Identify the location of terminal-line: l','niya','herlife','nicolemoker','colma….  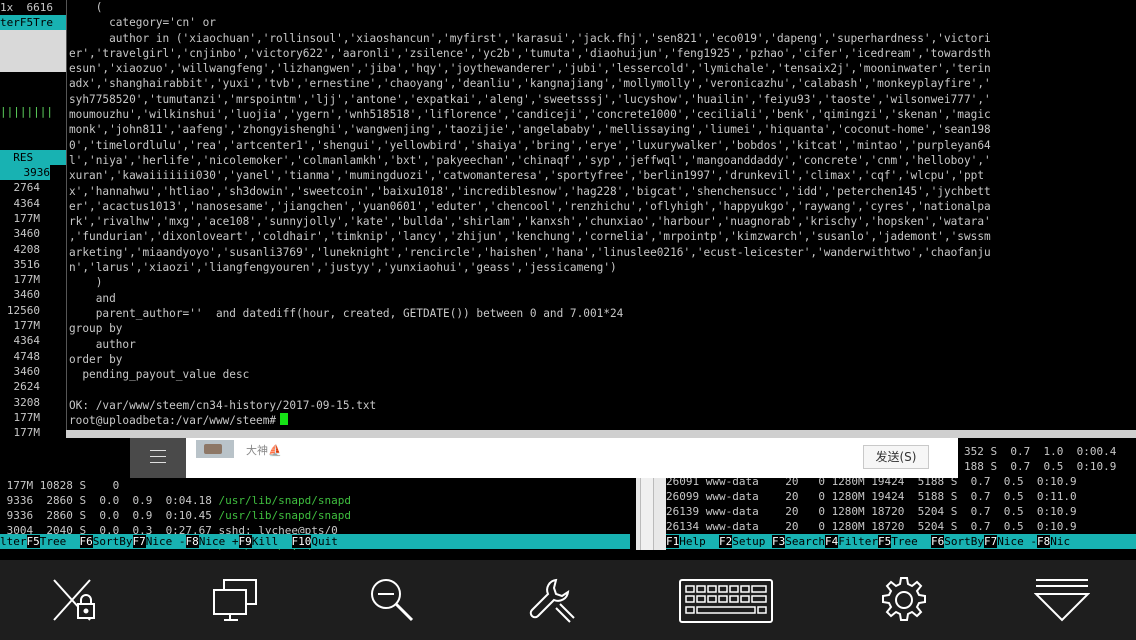
(530, 160).